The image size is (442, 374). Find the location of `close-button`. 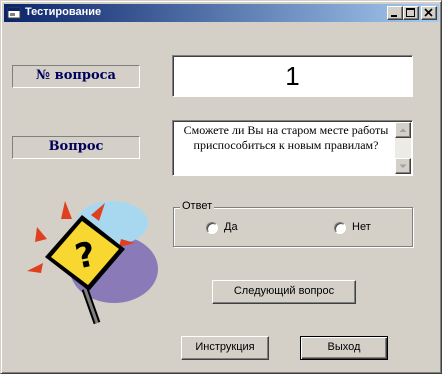

close-button is located at coordinates (429, 13).